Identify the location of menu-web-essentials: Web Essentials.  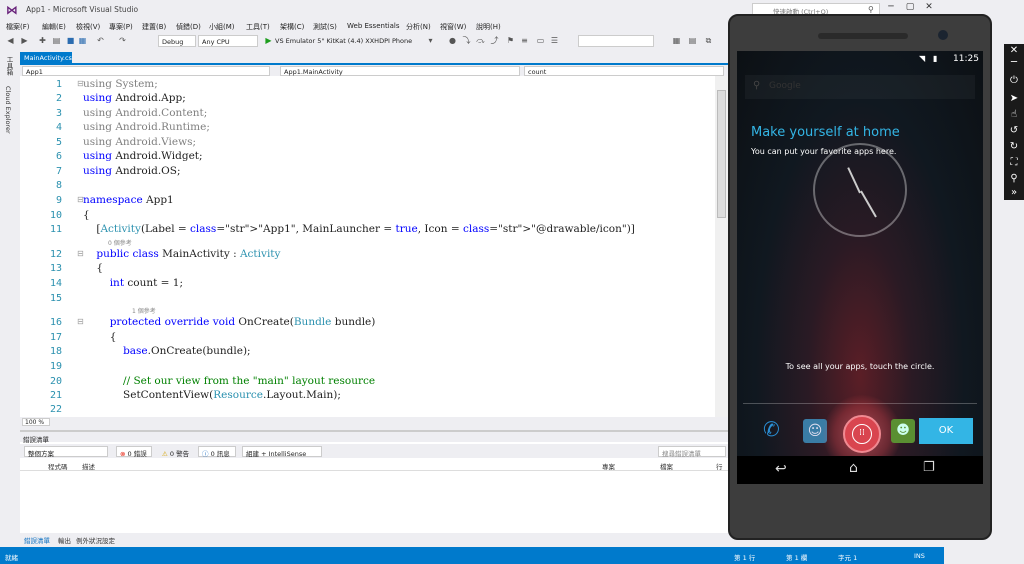
(373, 26).